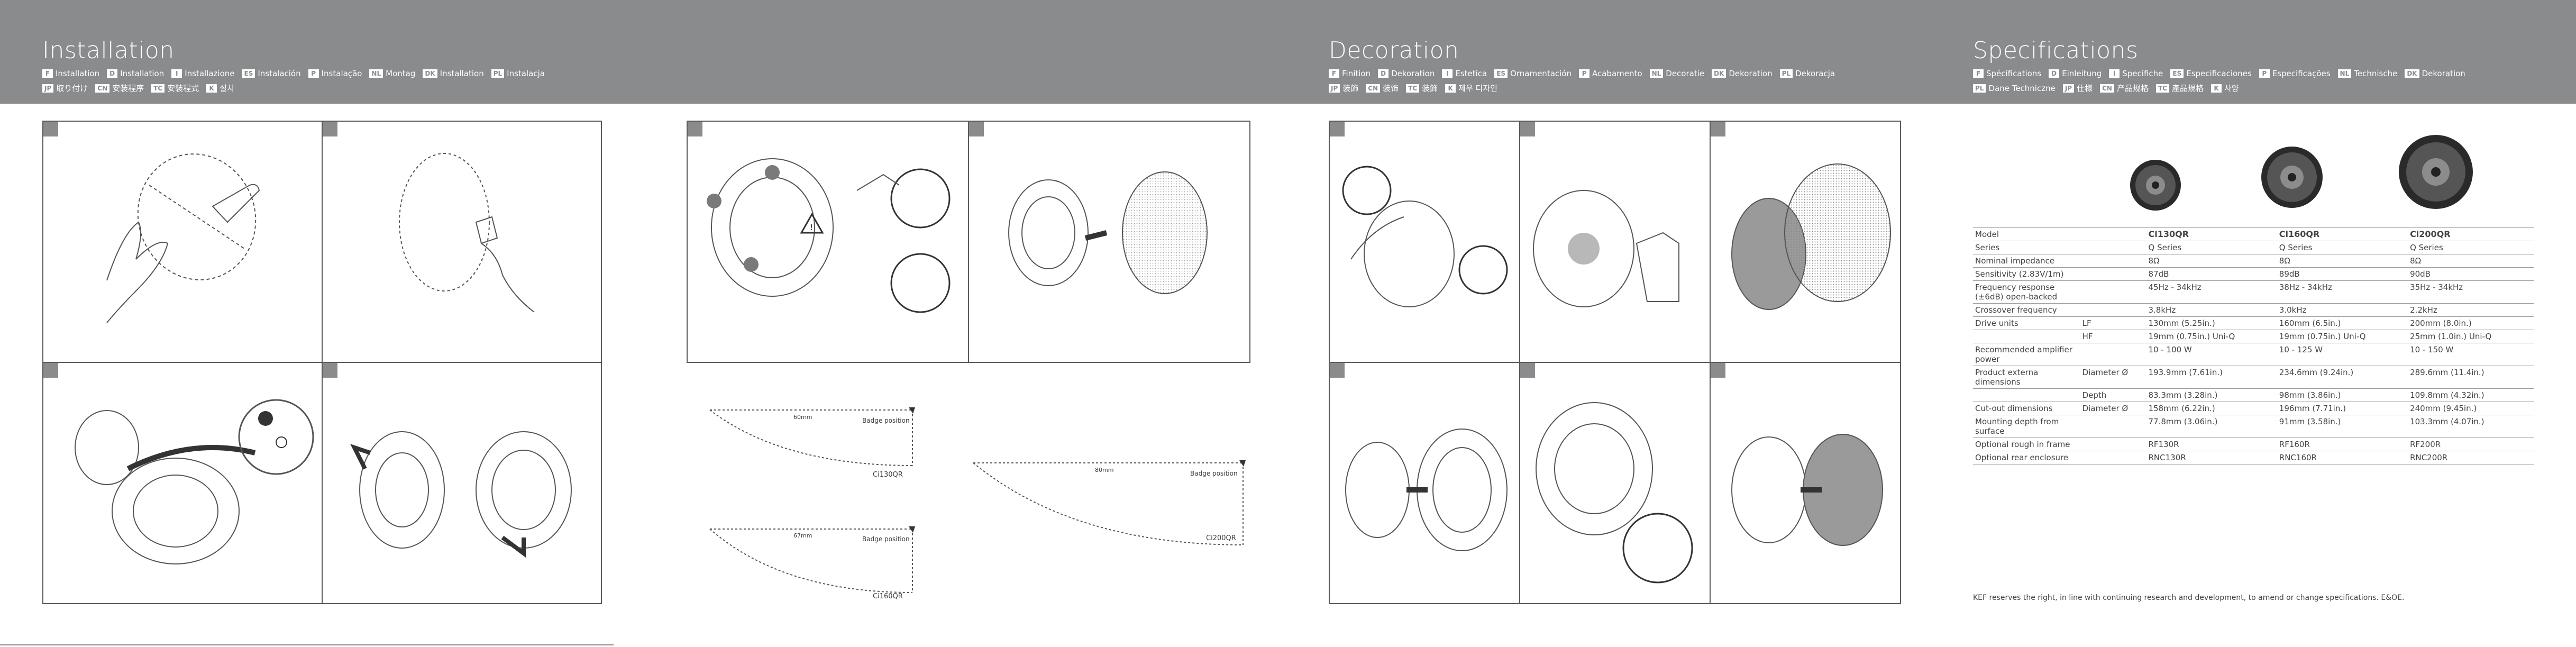 This screenshot has width=2576, height=647. I want to click on spec-sublabel: HF, so click(2113, 336).